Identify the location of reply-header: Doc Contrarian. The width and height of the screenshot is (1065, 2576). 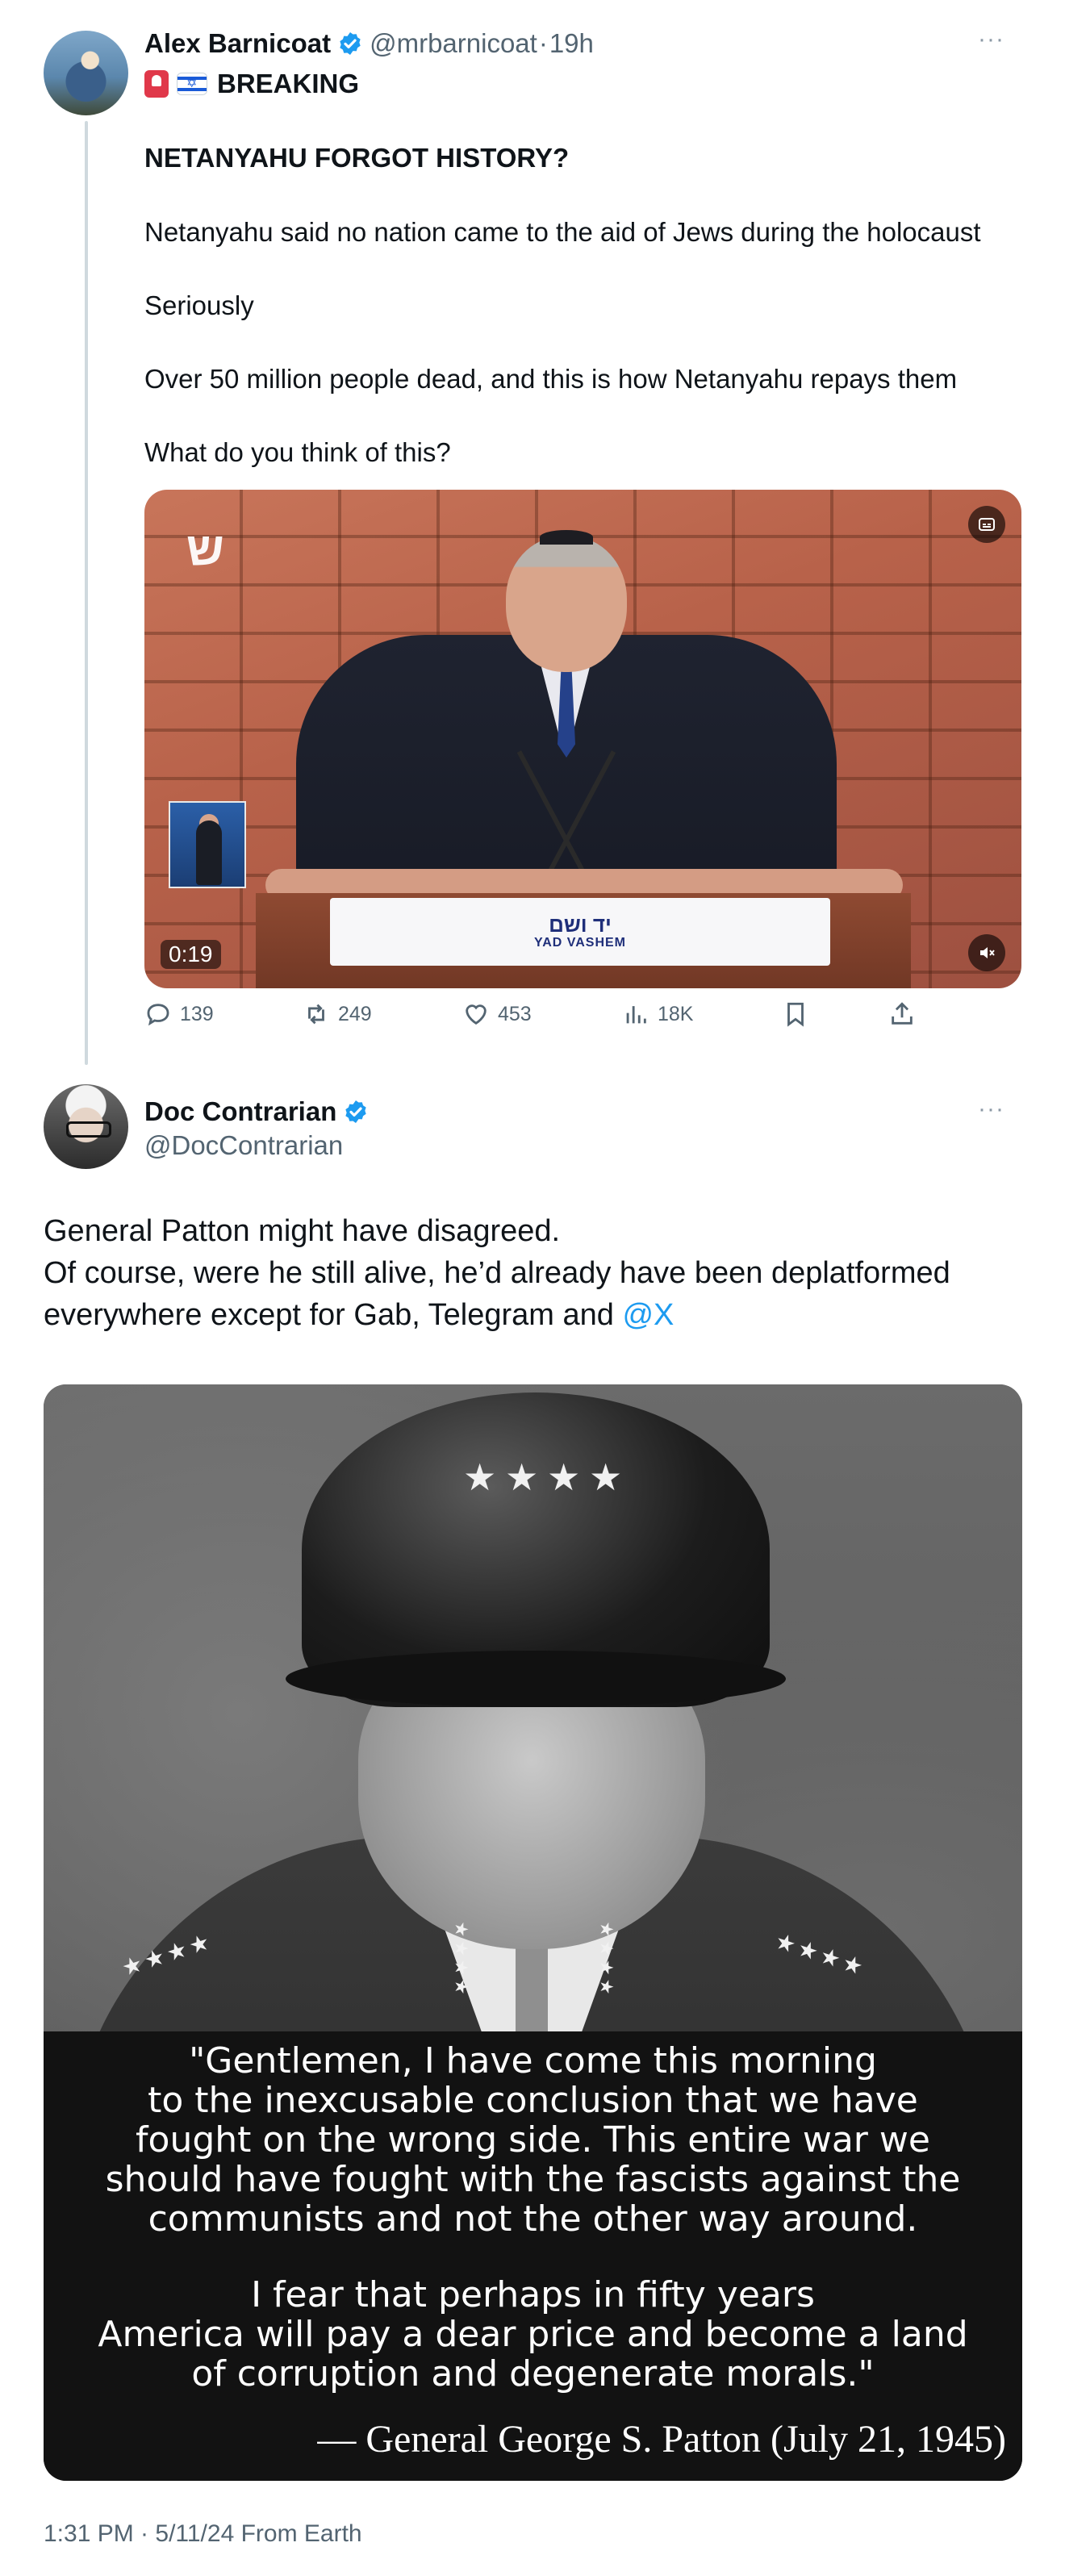
(256, 1111).